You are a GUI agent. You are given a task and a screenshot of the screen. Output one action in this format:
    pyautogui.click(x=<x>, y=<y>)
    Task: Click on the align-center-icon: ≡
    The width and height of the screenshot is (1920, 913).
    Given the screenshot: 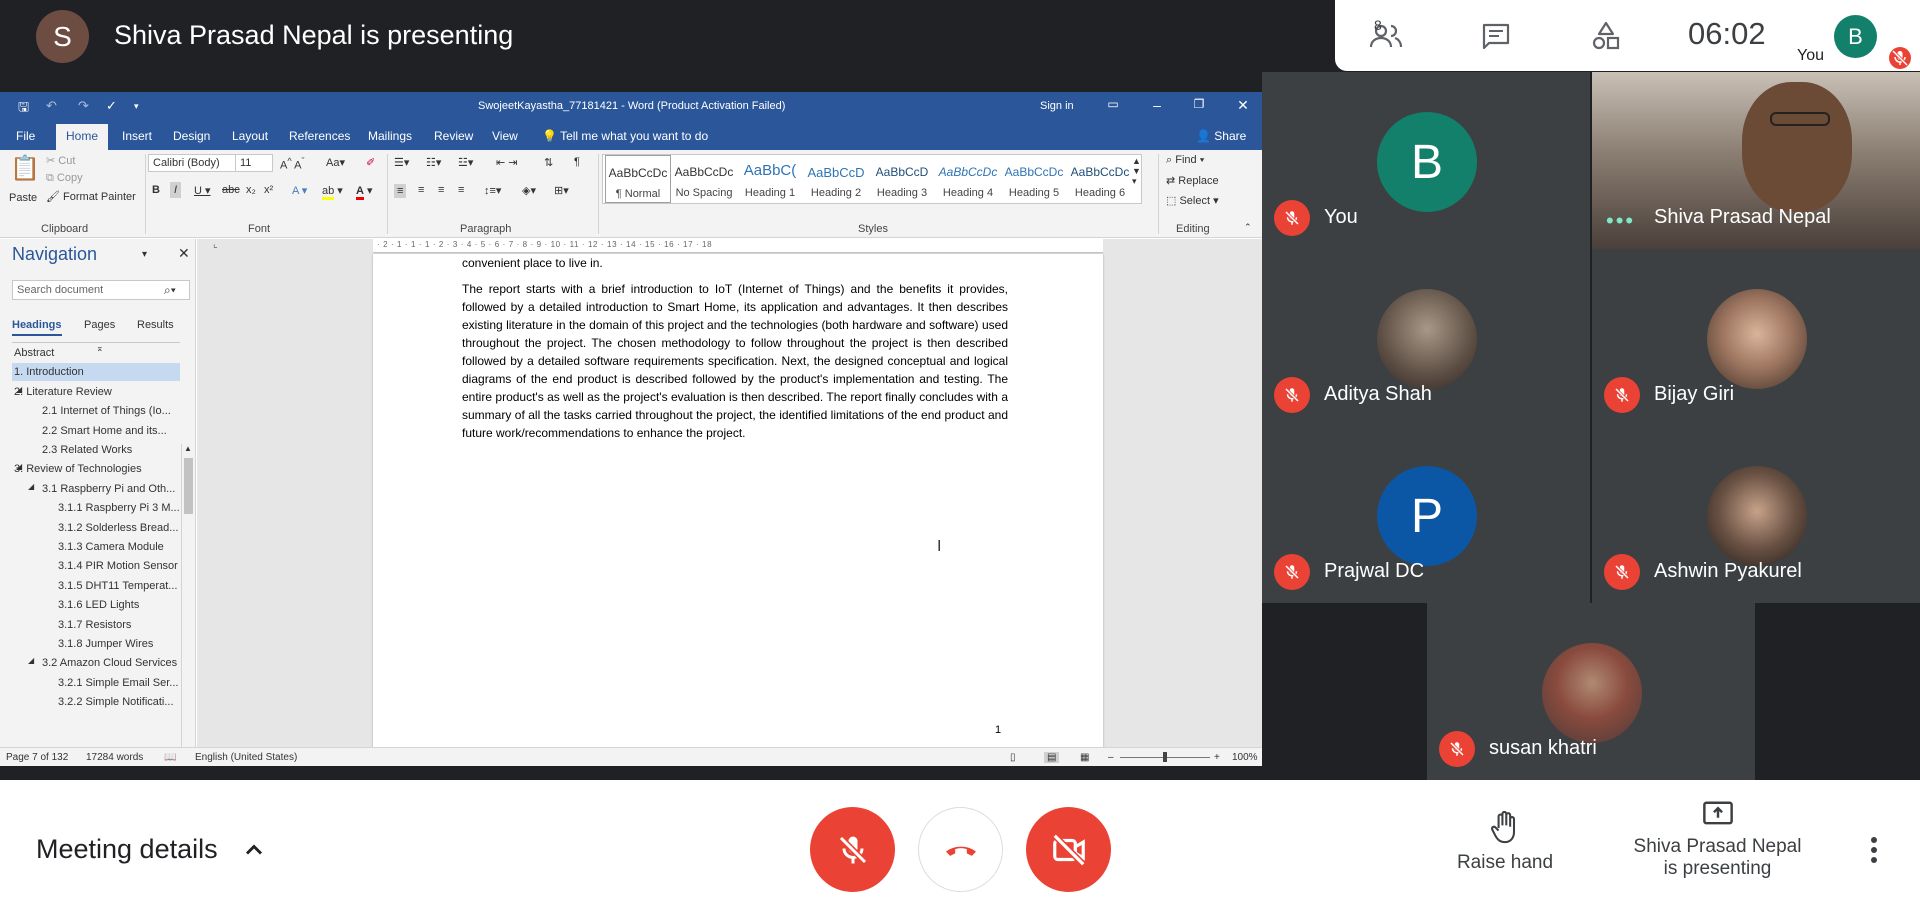 What is the action you would take?
    pyautogui.click(x=421, y=190)
    